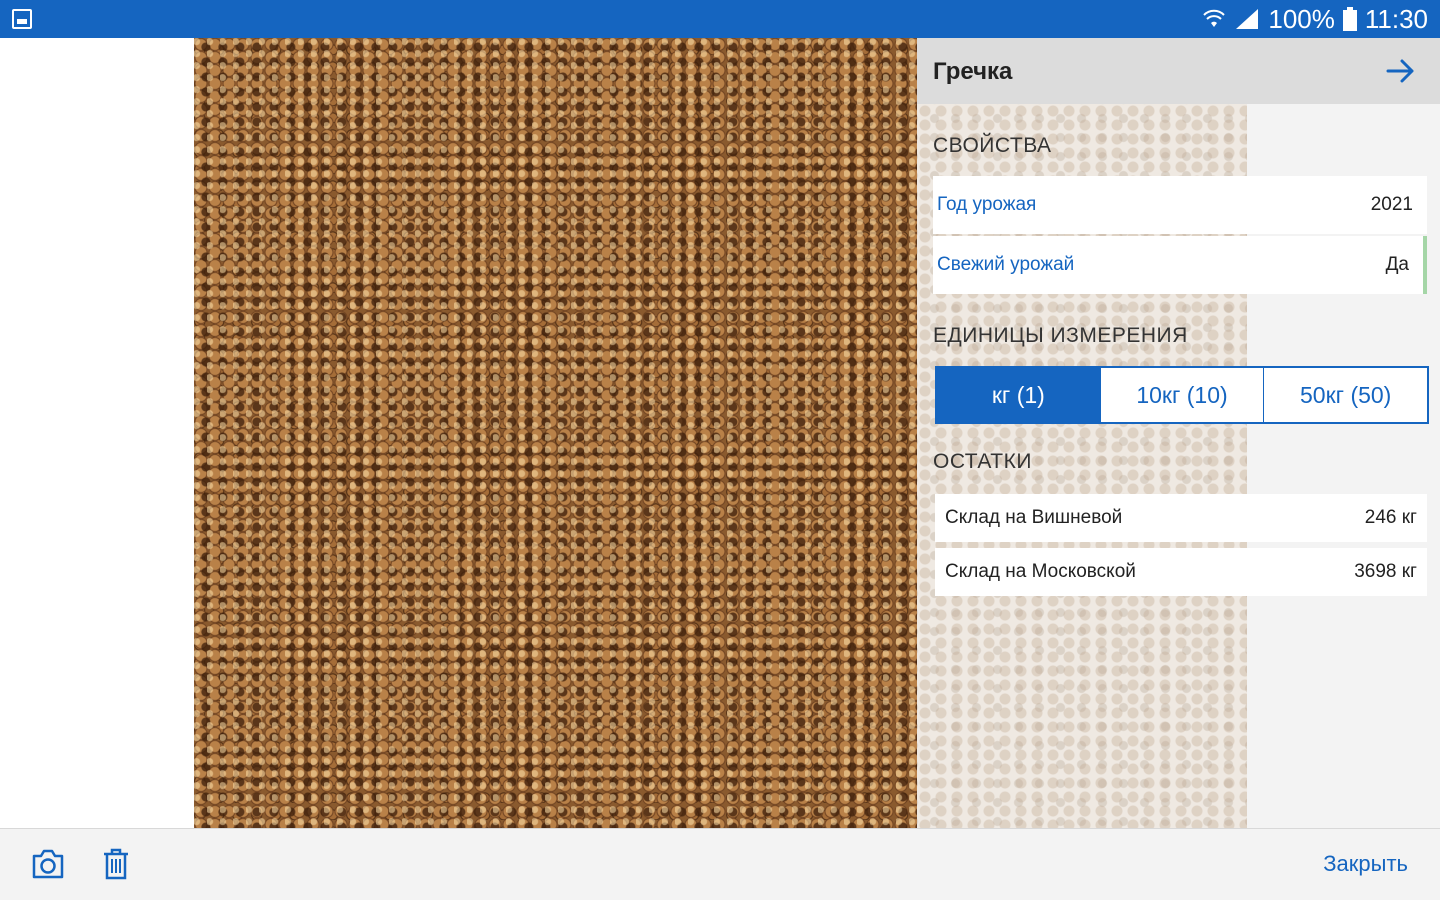 The height and width of the screenshot is (900, 1440). I want to click on wifi-icon, so click(1214, 18).